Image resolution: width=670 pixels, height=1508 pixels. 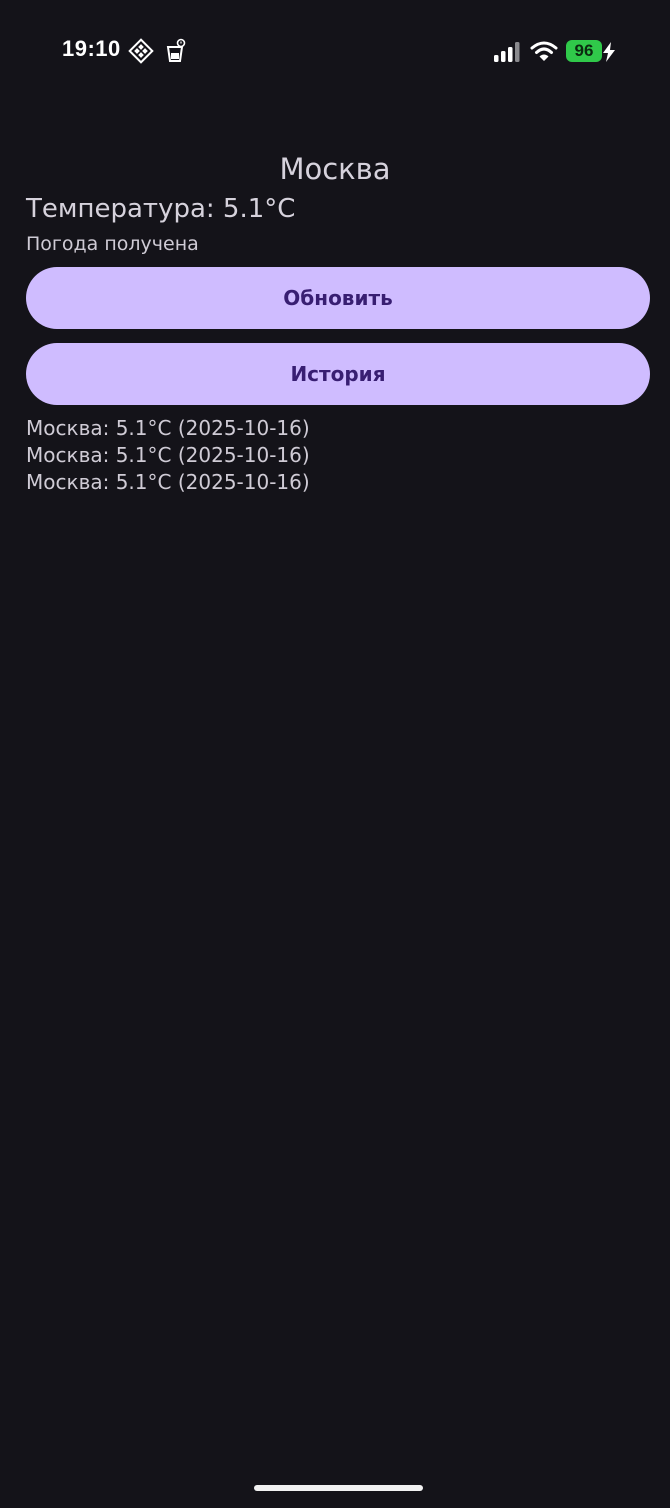 What do you see at coordinates (161, 209) in the screenshot?
I see `temperature-text: Температура: 5.1°C` at bounding box center [161, 209].